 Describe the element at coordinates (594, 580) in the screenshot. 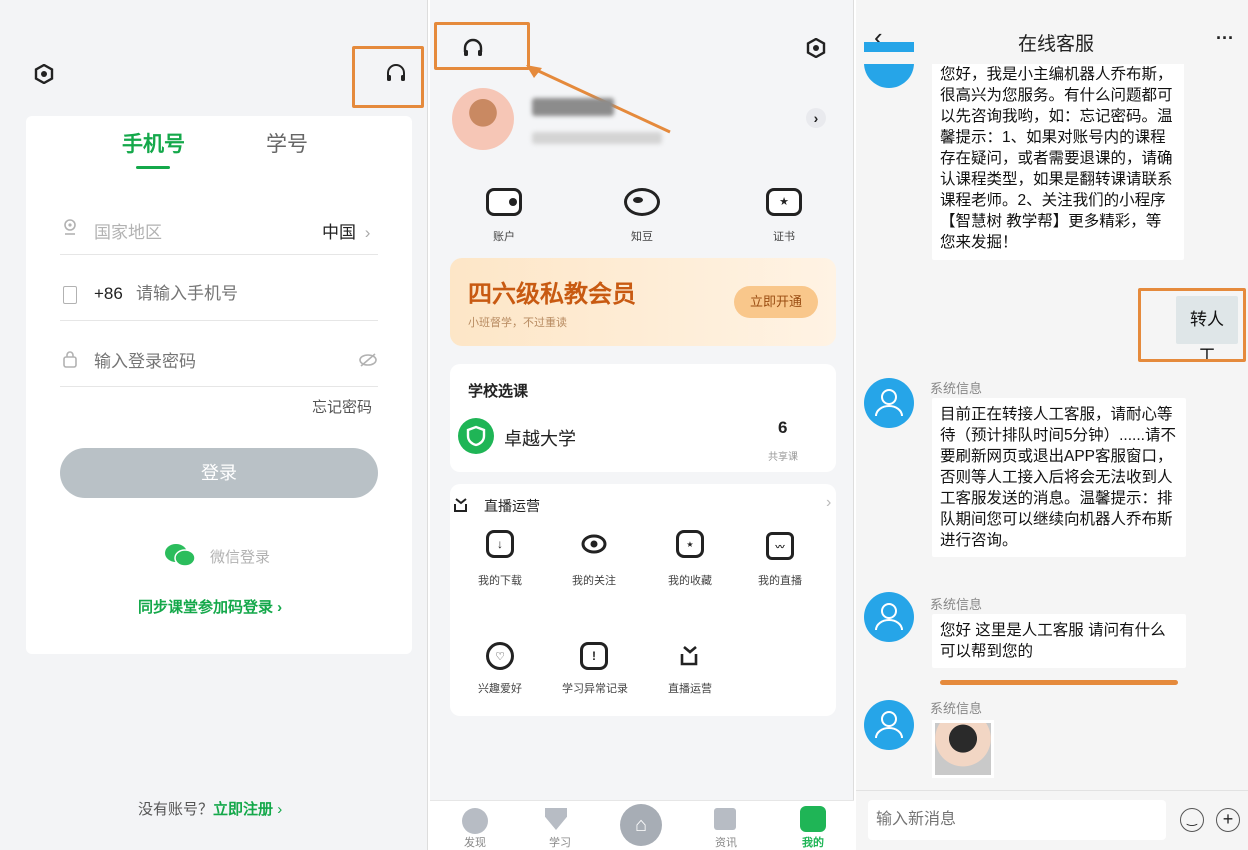

I see `grid-label-follow: 我的关注` at that location.